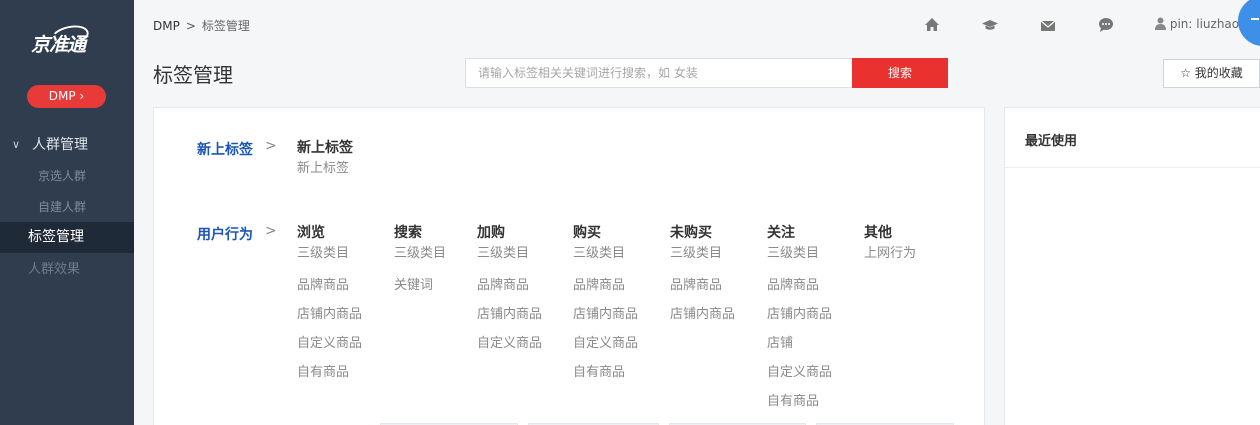 Image resolution: width=1260 pixels, height=425 pixels. What do you see at coordinates (225, 149) in the screenshot?
I see `category-new-tags: 新上标签` at bounding box center [225, 149].